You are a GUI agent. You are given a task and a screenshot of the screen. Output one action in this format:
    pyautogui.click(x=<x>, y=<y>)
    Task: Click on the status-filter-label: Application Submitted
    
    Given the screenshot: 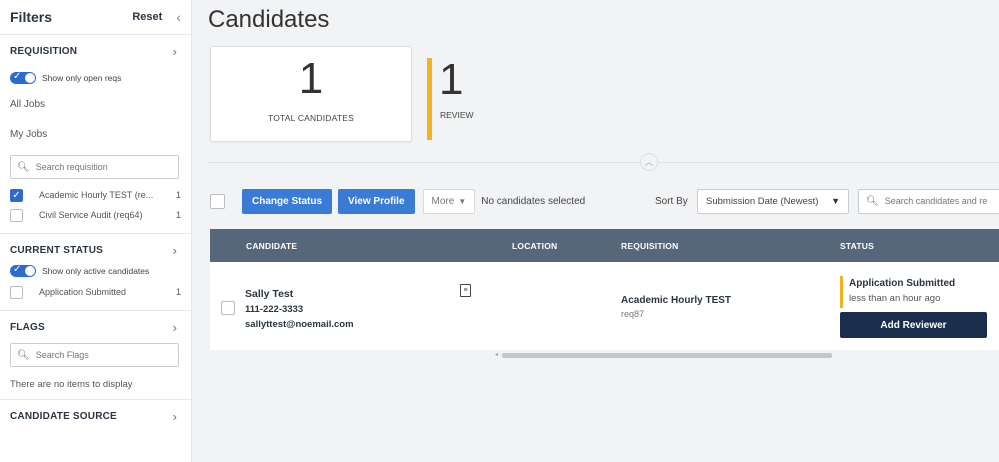 What is the action you would take?
    pyautogui.click(x=83, y=292)
    